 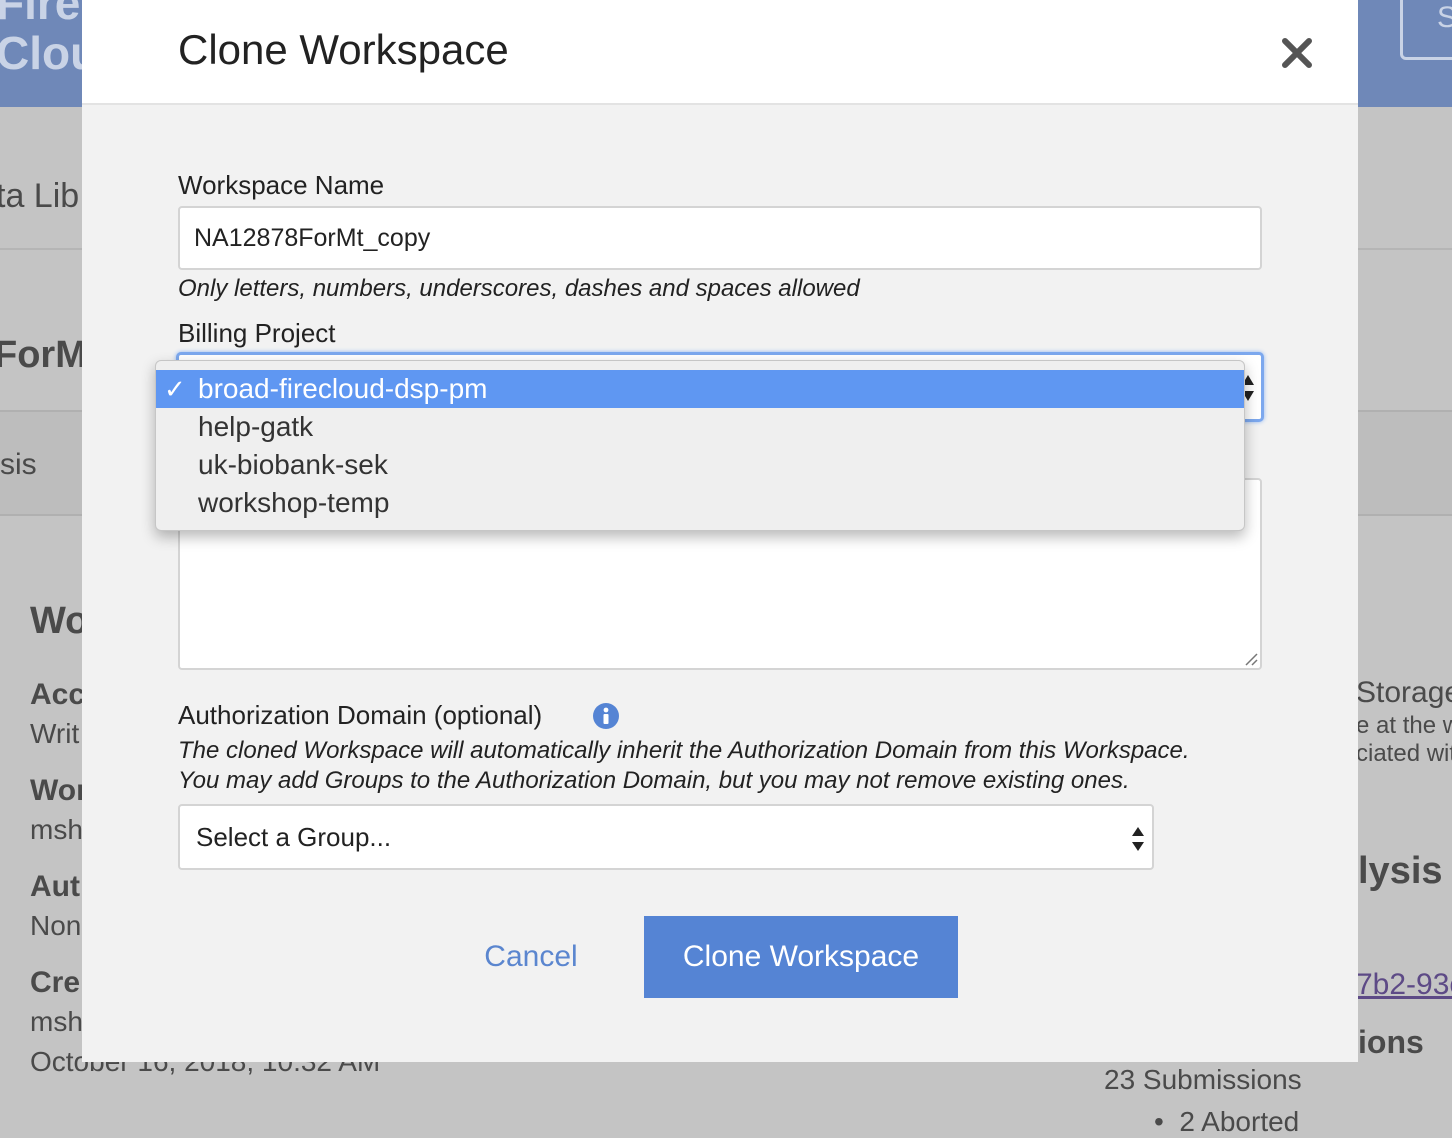 I want to click on workspace-name-input, so click(x=720, y=238).